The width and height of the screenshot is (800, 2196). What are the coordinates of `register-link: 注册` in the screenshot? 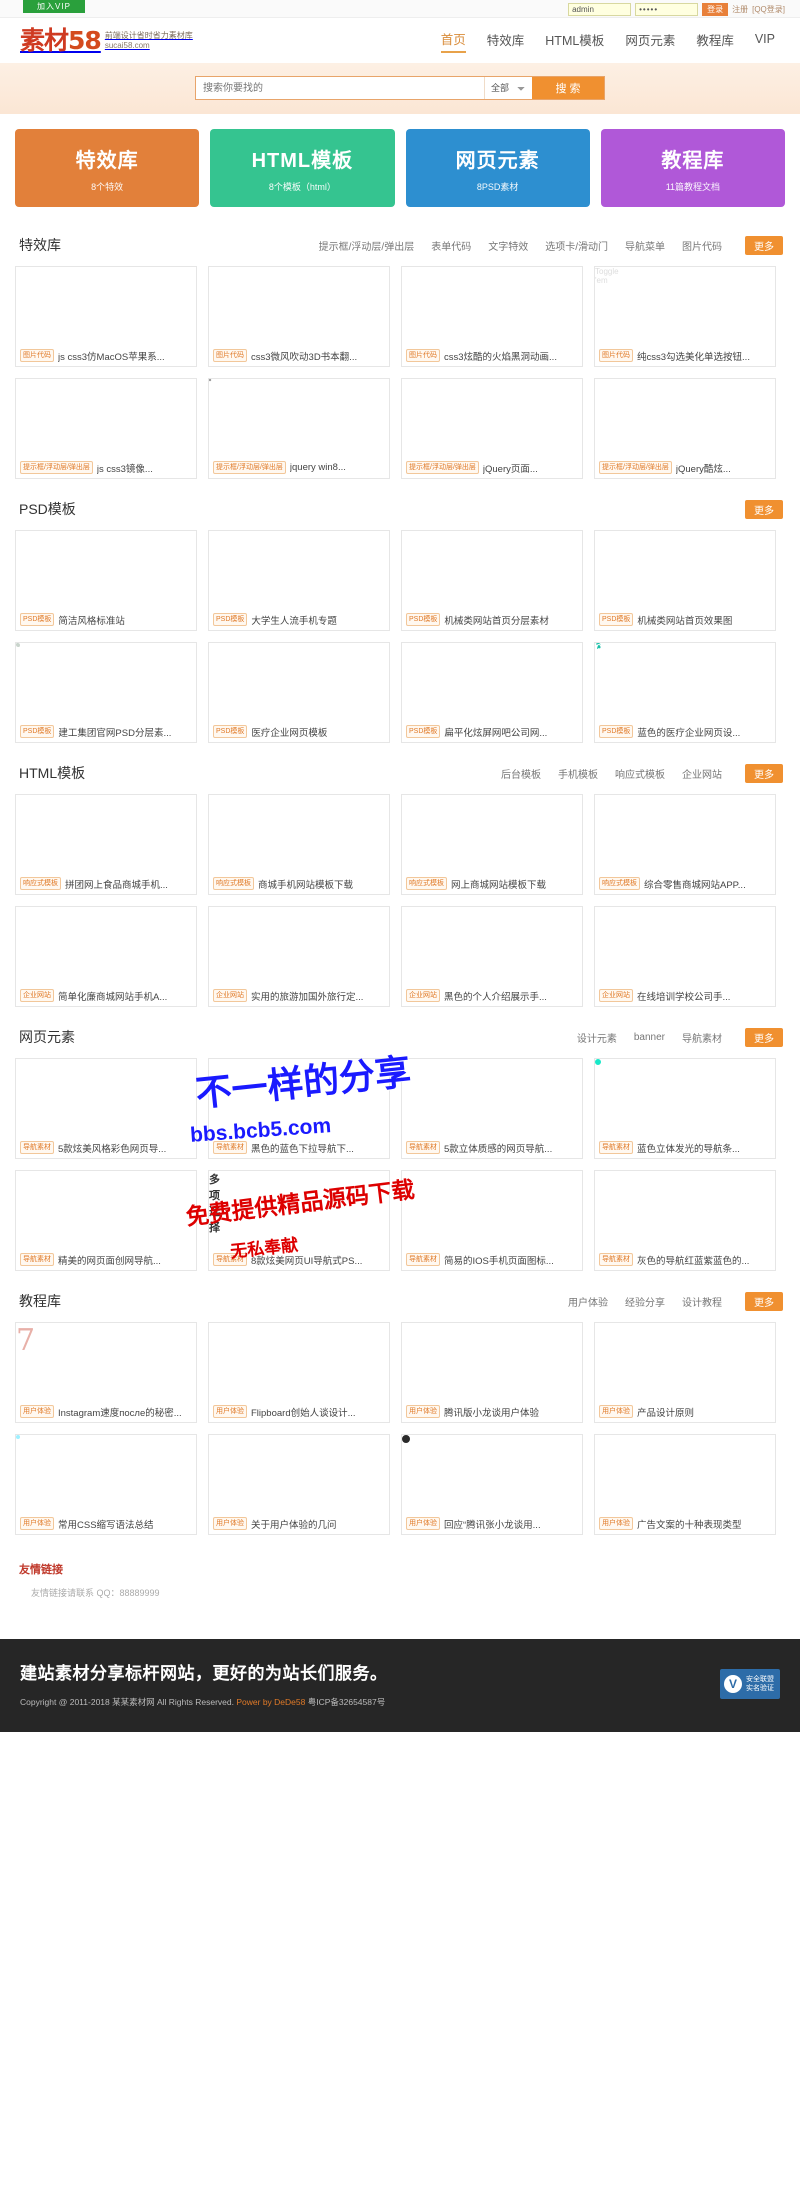 It's located at (740, 9).